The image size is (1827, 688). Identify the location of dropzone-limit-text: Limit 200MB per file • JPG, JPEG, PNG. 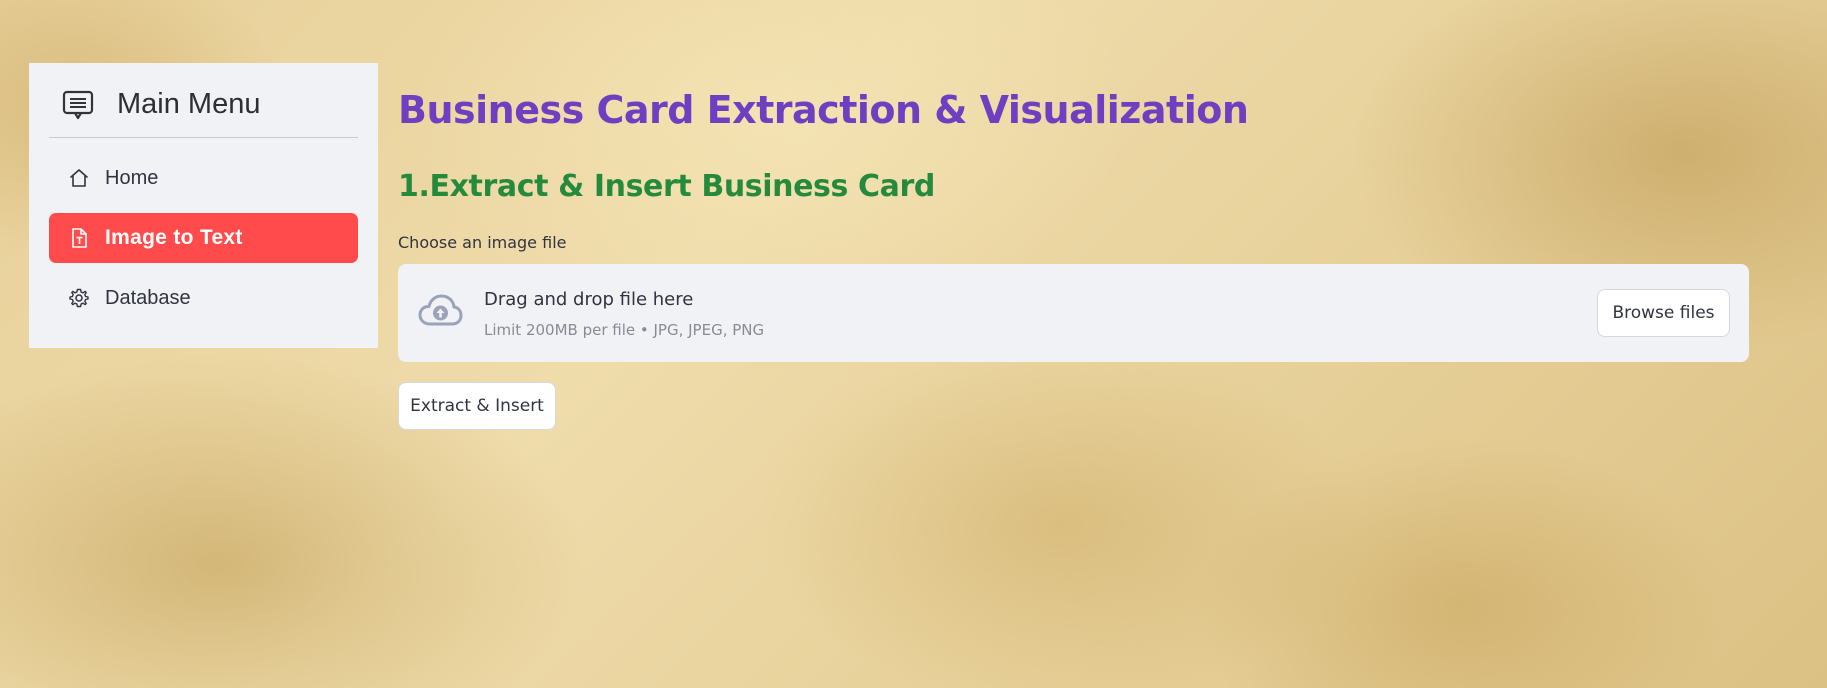
(624, 330).